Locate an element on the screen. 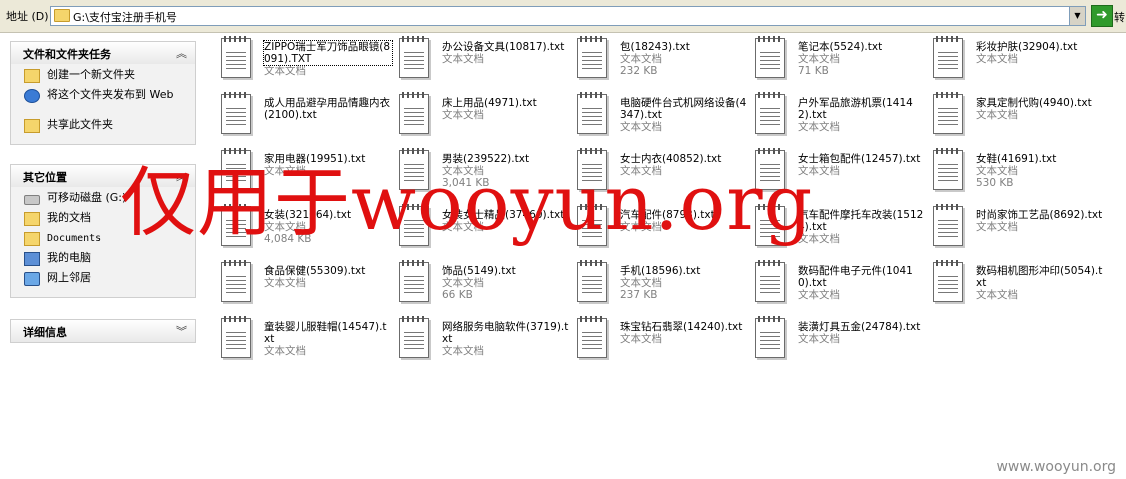 Image resolution: width=1126 pixels, height=479 pixels. file-text: 饰品(5149).txt 文本文档 66 KB is located at coordinates (506, 283).